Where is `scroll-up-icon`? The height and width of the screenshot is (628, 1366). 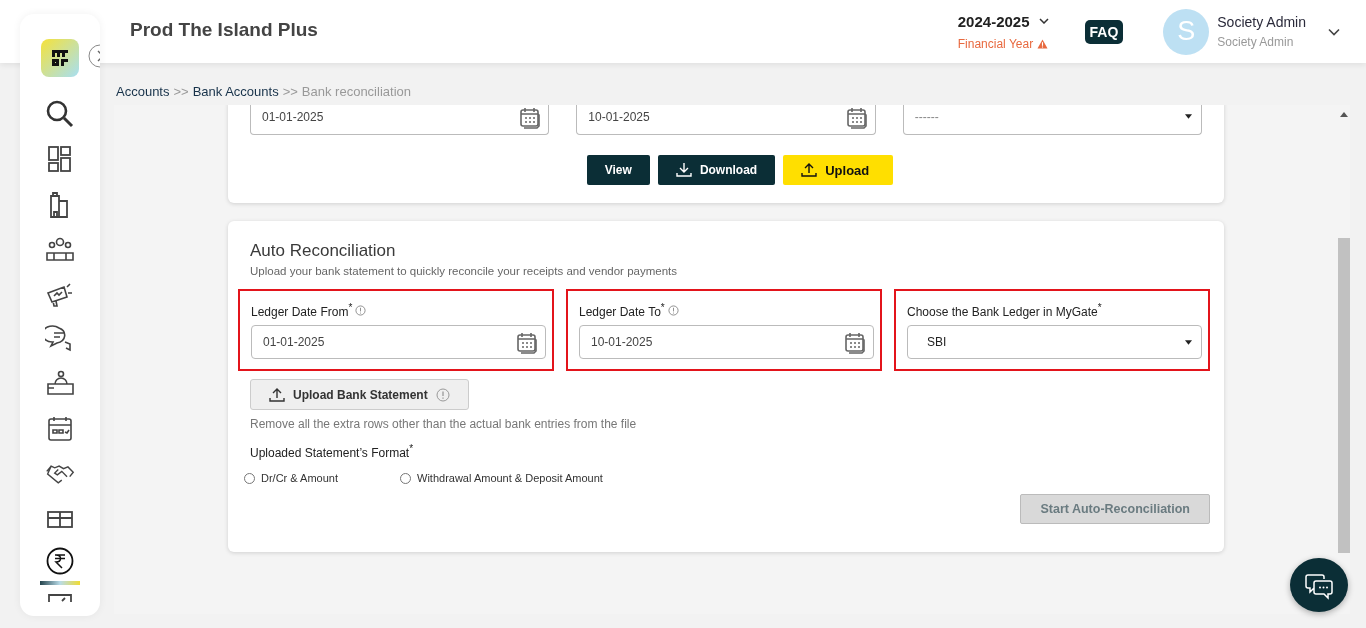
scroll-up-icon is located at coordinates (1344, 114).